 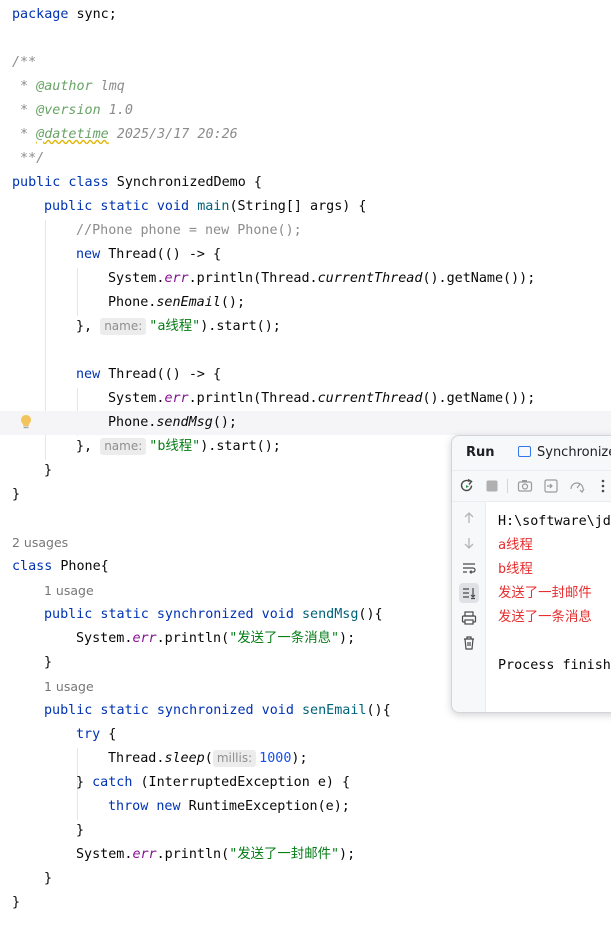 What do you see at coordinates (69, 687) in the screenshot?
I see `usage-hint-sen-email: 1 usage` at bounding box center [69, 687].